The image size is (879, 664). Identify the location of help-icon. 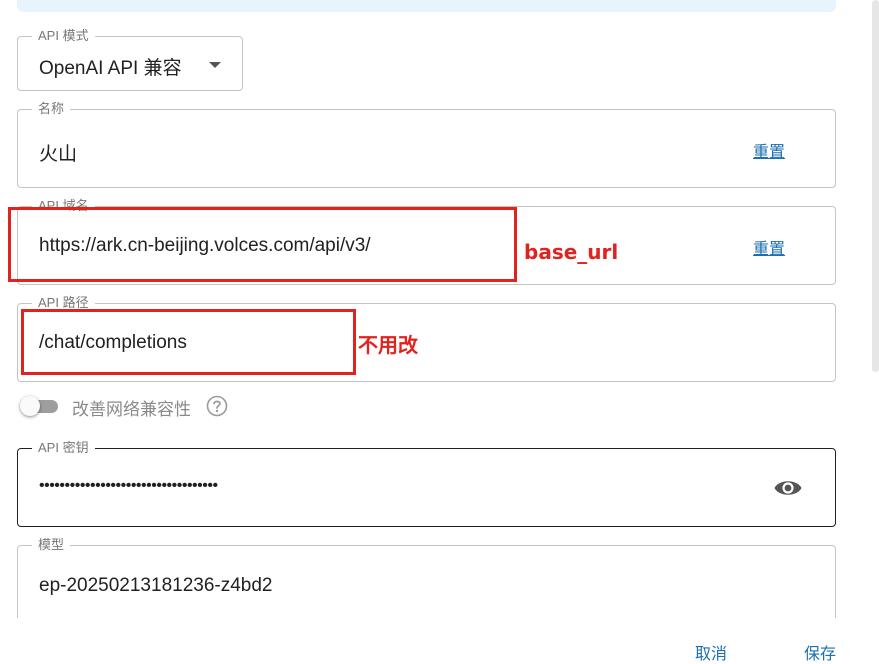
(217, 406).